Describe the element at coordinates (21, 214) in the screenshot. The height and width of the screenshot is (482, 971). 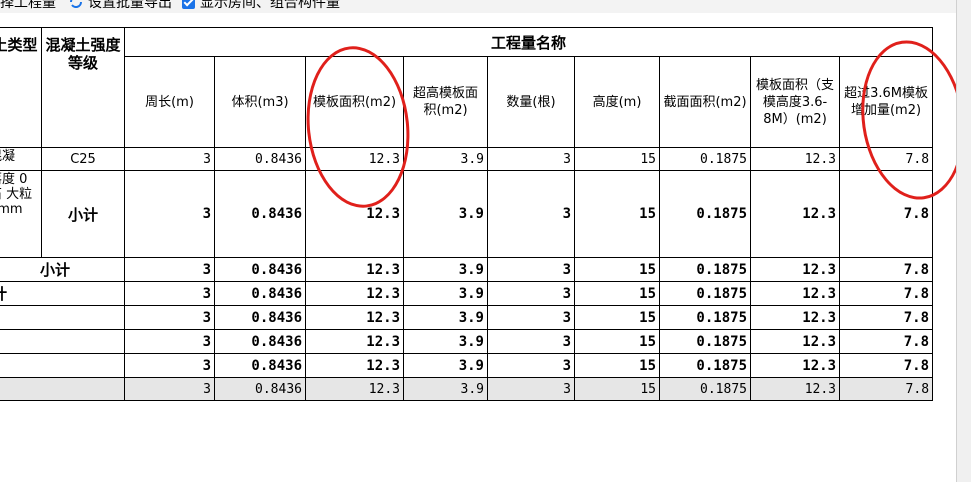
I see `category-cell: 落度 0 石 大粒 0mm` at that location.